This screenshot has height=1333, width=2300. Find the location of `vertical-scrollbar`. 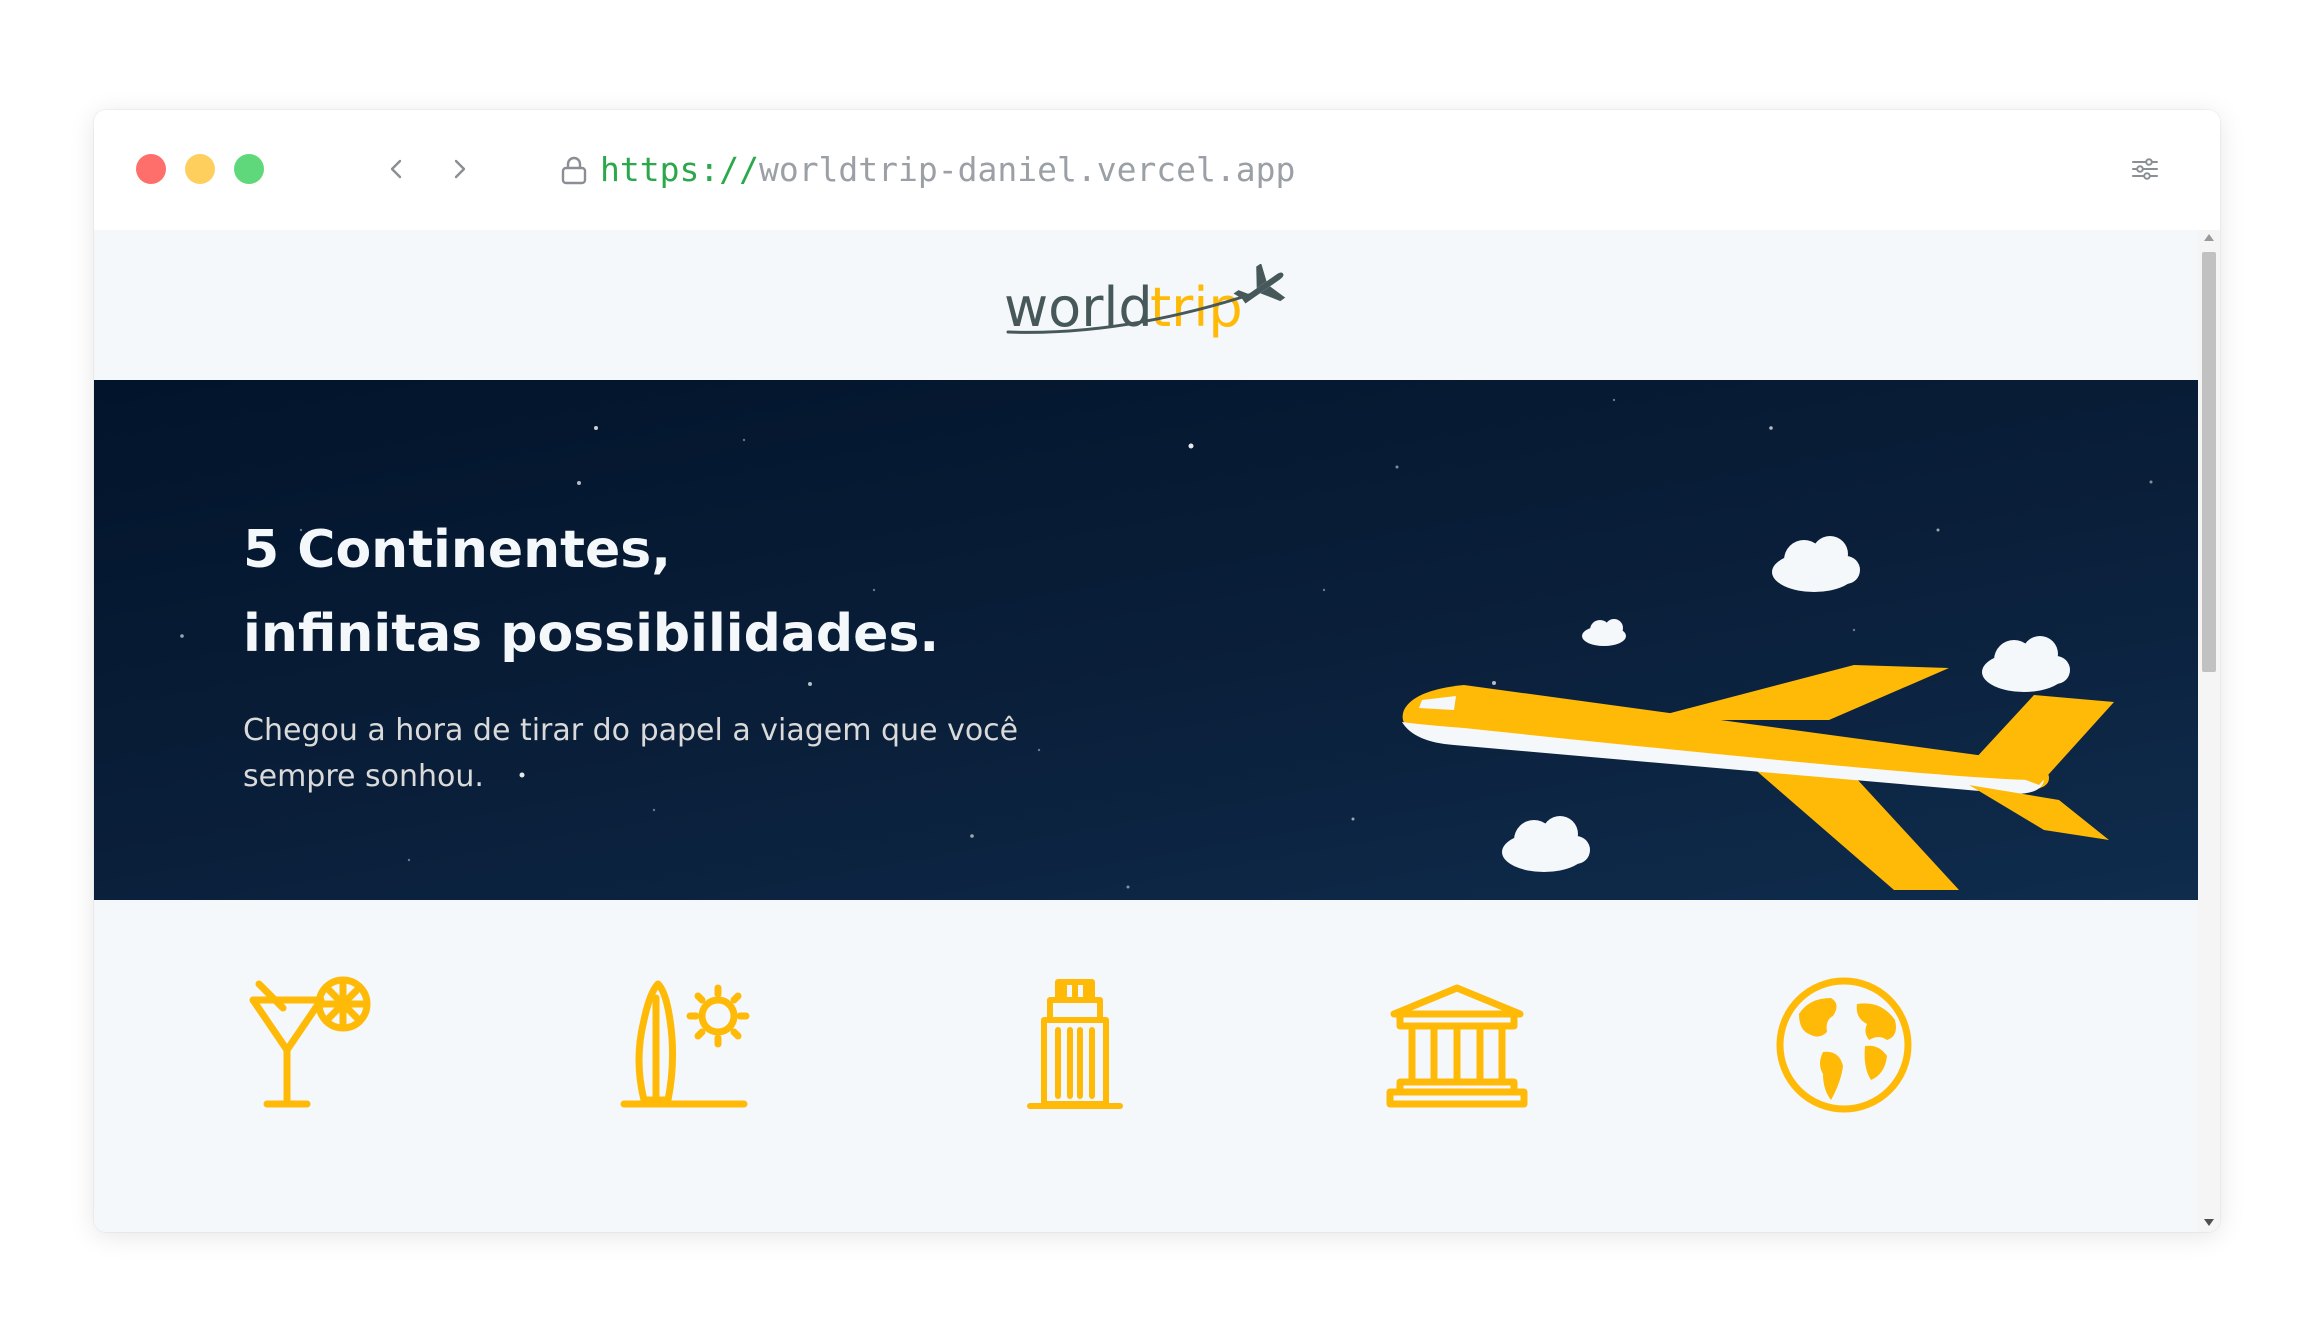

vertical-scrollbar is located at coordinates (2209, 731).